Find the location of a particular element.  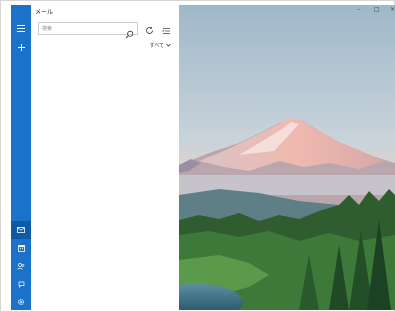

calendar-icon is located at coordinates (21, 248).